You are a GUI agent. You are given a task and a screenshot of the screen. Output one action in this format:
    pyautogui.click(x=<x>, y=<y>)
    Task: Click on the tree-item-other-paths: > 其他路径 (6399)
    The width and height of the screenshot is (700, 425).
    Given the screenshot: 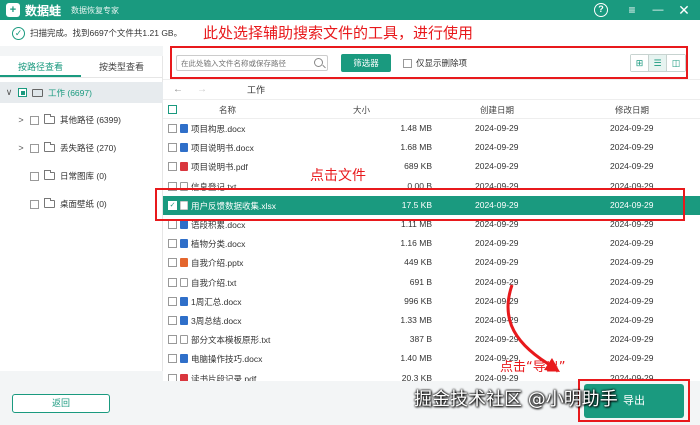 What is the action you would take?
    pyautogui.click(x=81, y=120)
    